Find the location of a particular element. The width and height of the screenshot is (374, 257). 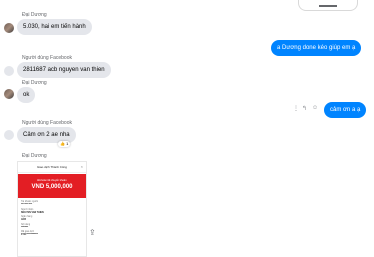

receipt-row-value: FT21************* is located at coordinates (29, 235).